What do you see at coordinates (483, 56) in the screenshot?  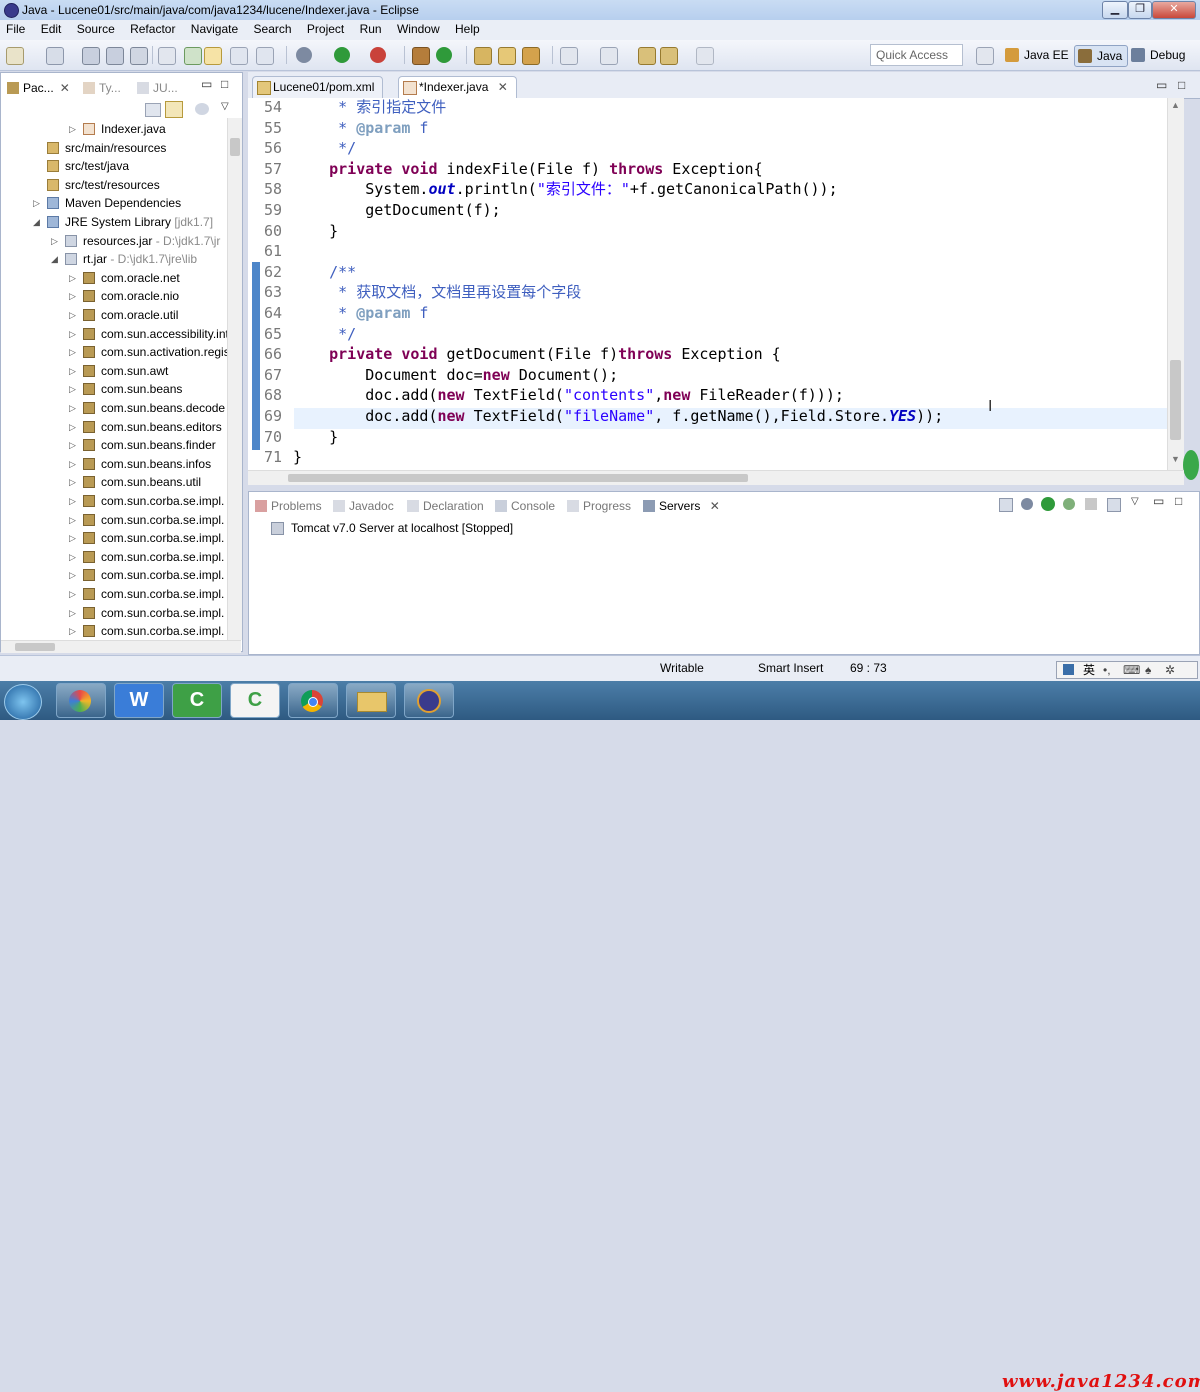 I see `open-task-icon` at bounding box center [483, 56].